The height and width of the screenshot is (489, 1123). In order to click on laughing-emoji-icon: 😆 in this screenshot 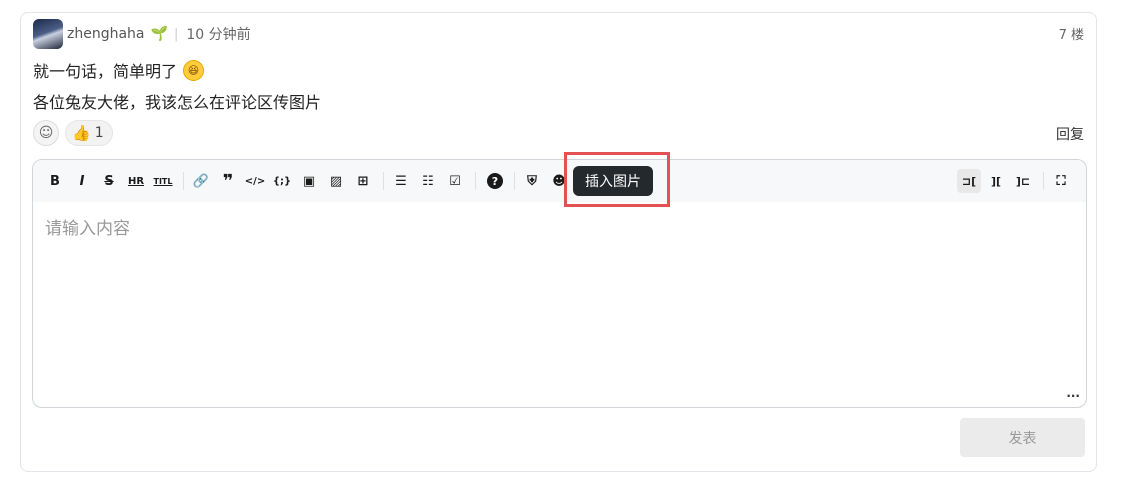, I will do `click(194, 70)`.